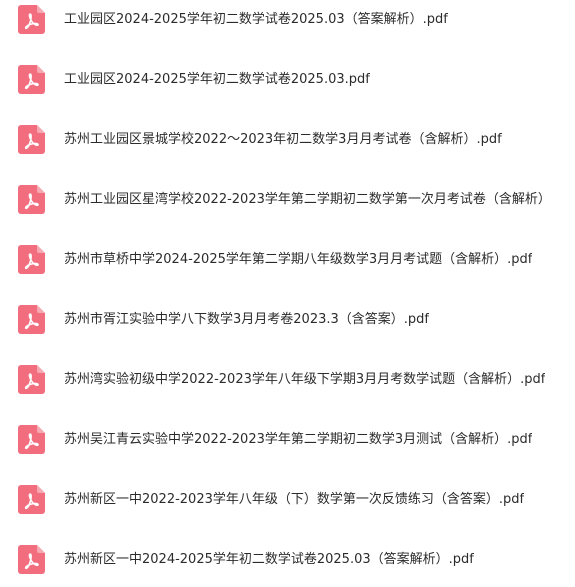 The image size is (575, 587). What do you see at coordinates (256, 20) in the screenshot?
I see `file-name: 工业园区2024-2025学年初二数学试卷2025.03（答案解析）.pdf` at bounding box center [256, 20].